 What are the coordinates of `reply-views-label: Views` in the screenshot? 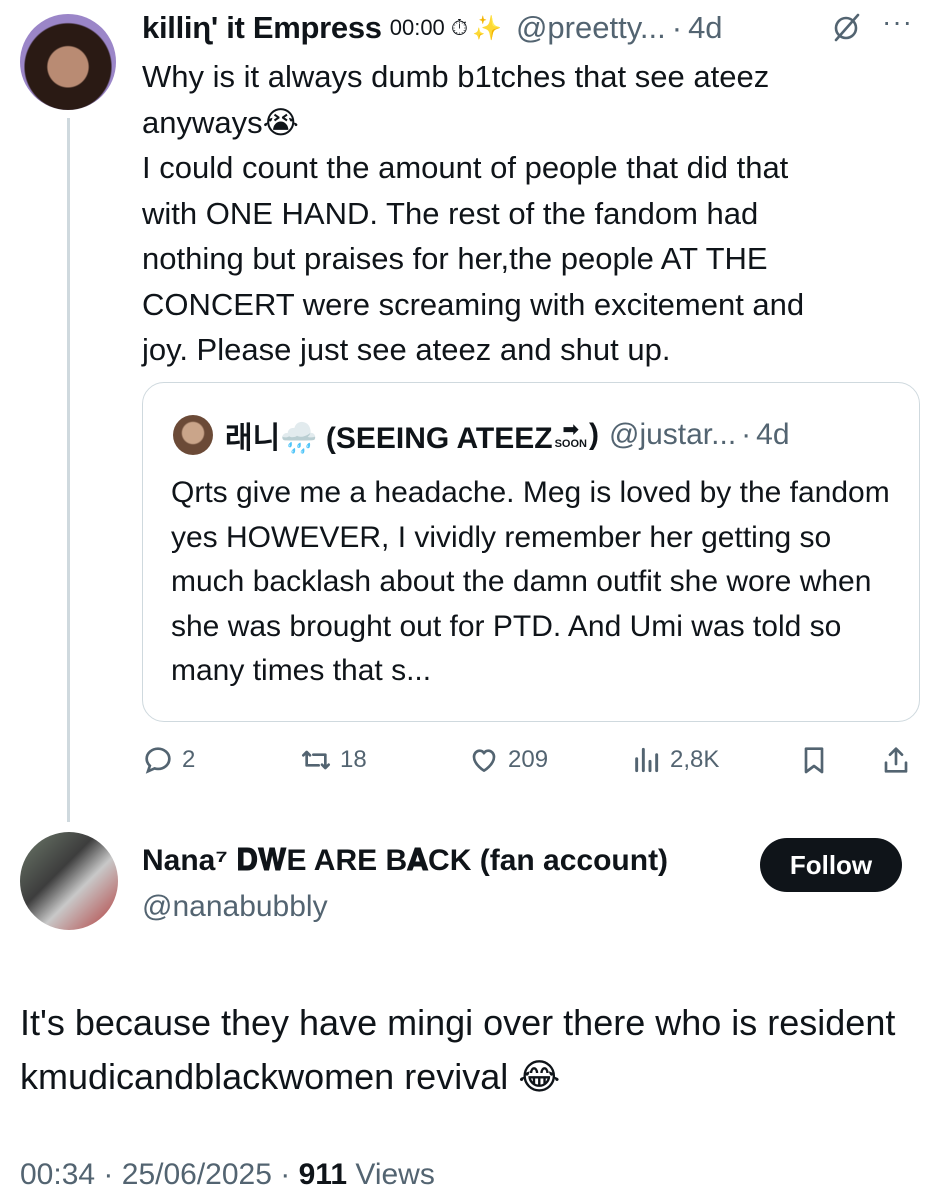 It's located at (391, 1174).